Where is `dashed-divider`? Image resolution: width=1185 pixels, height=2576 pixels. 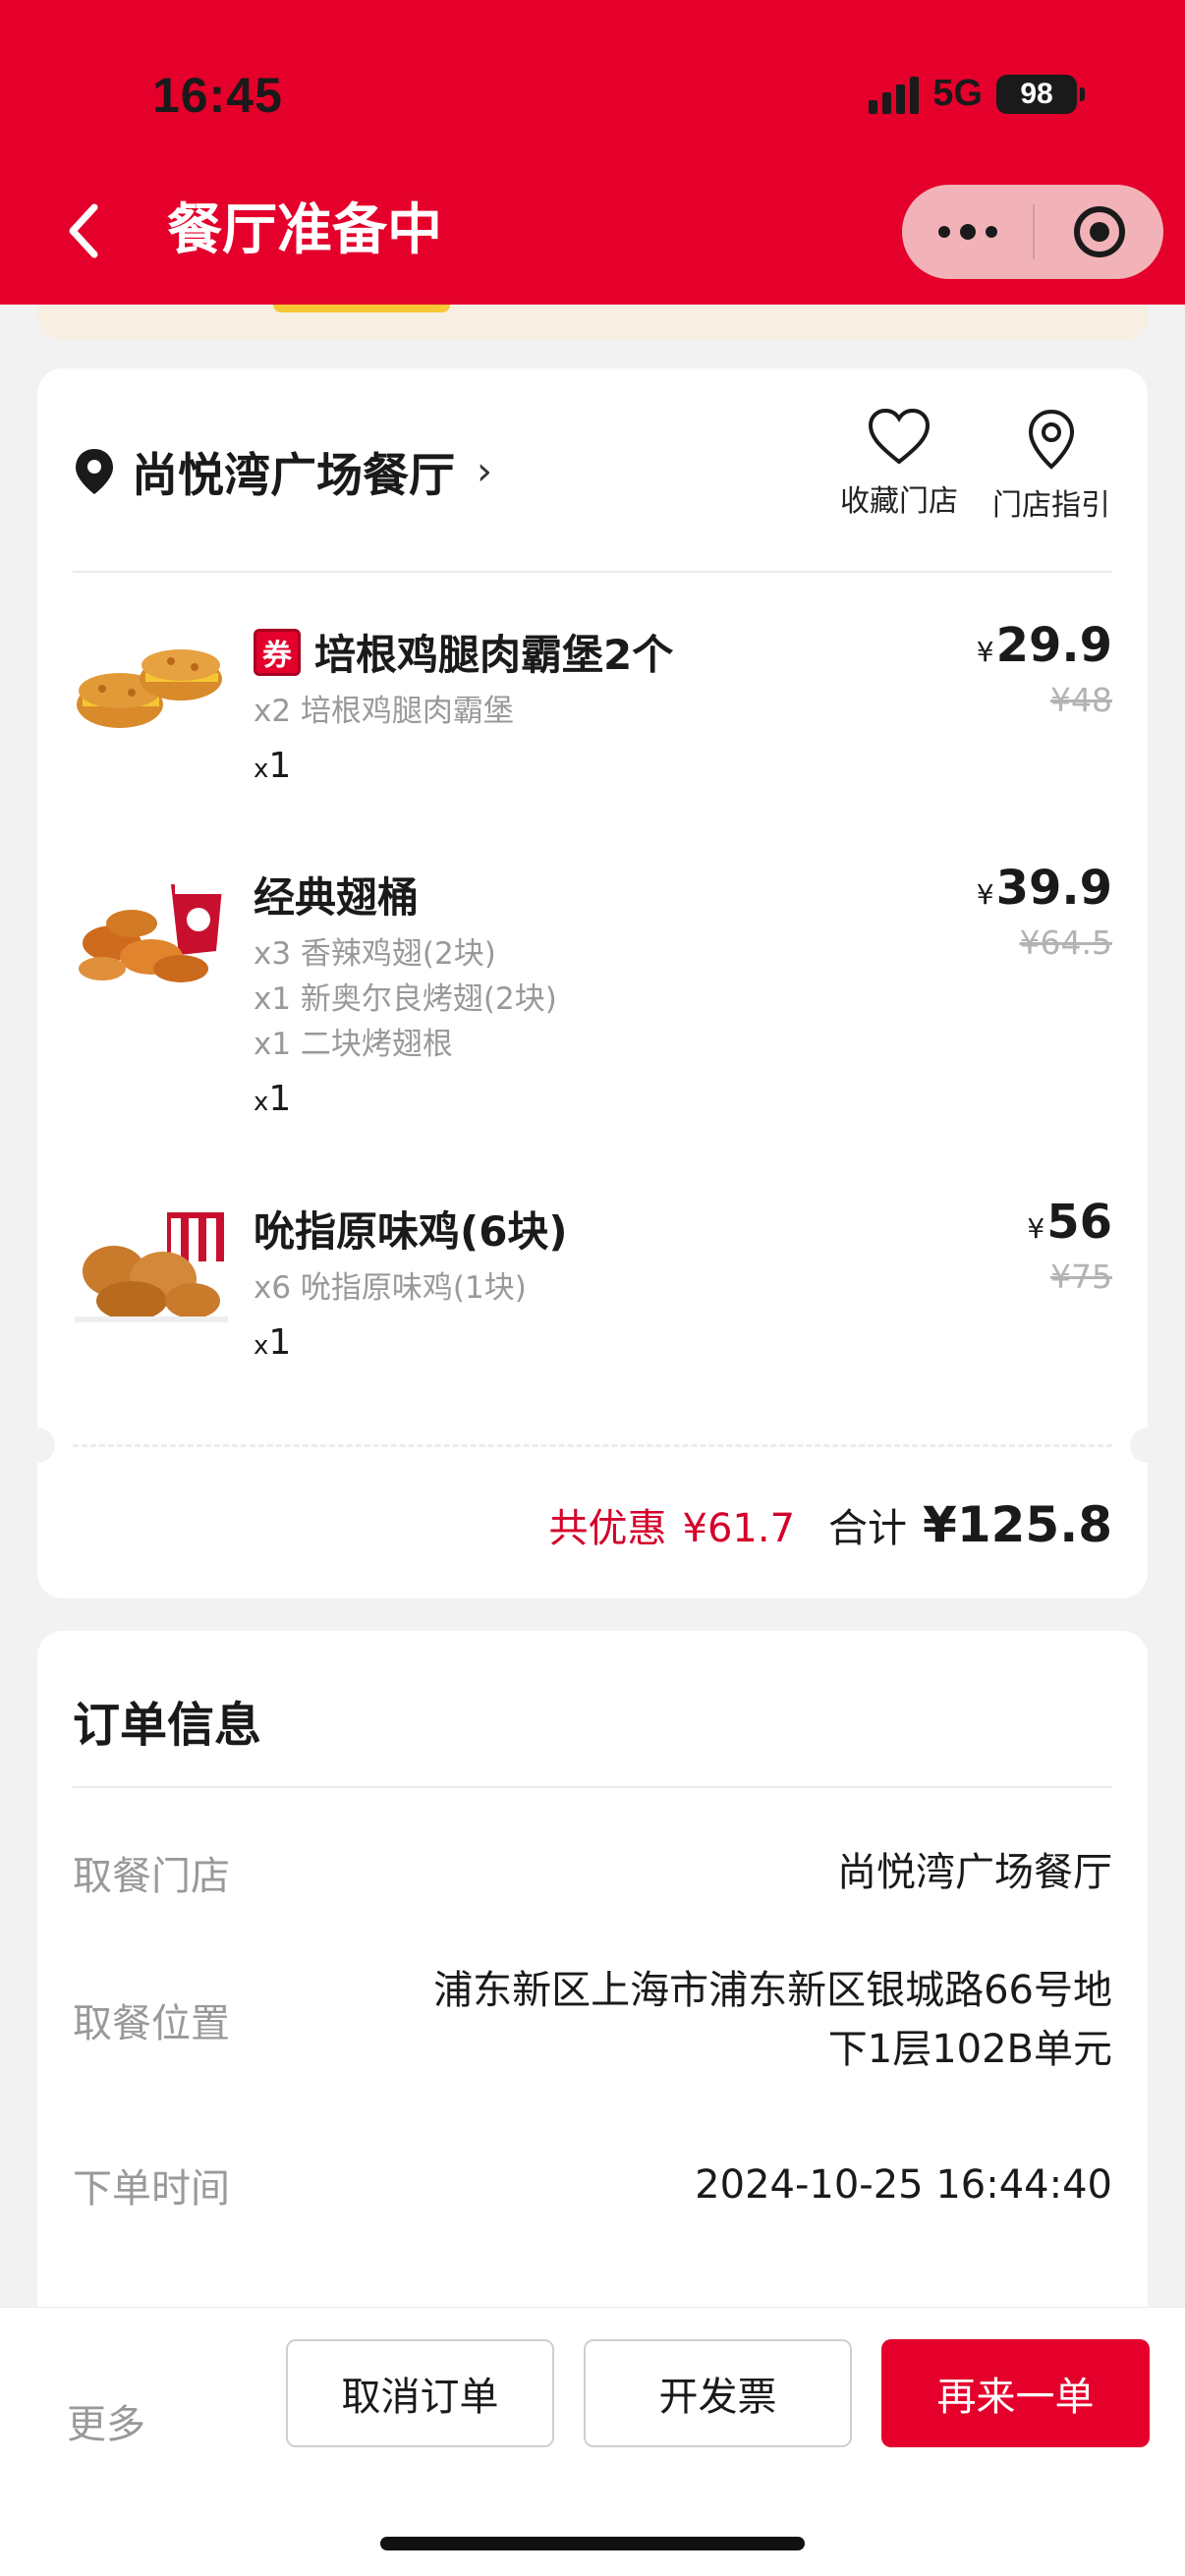 dashed-divider is located at coordinates (592, 1445).